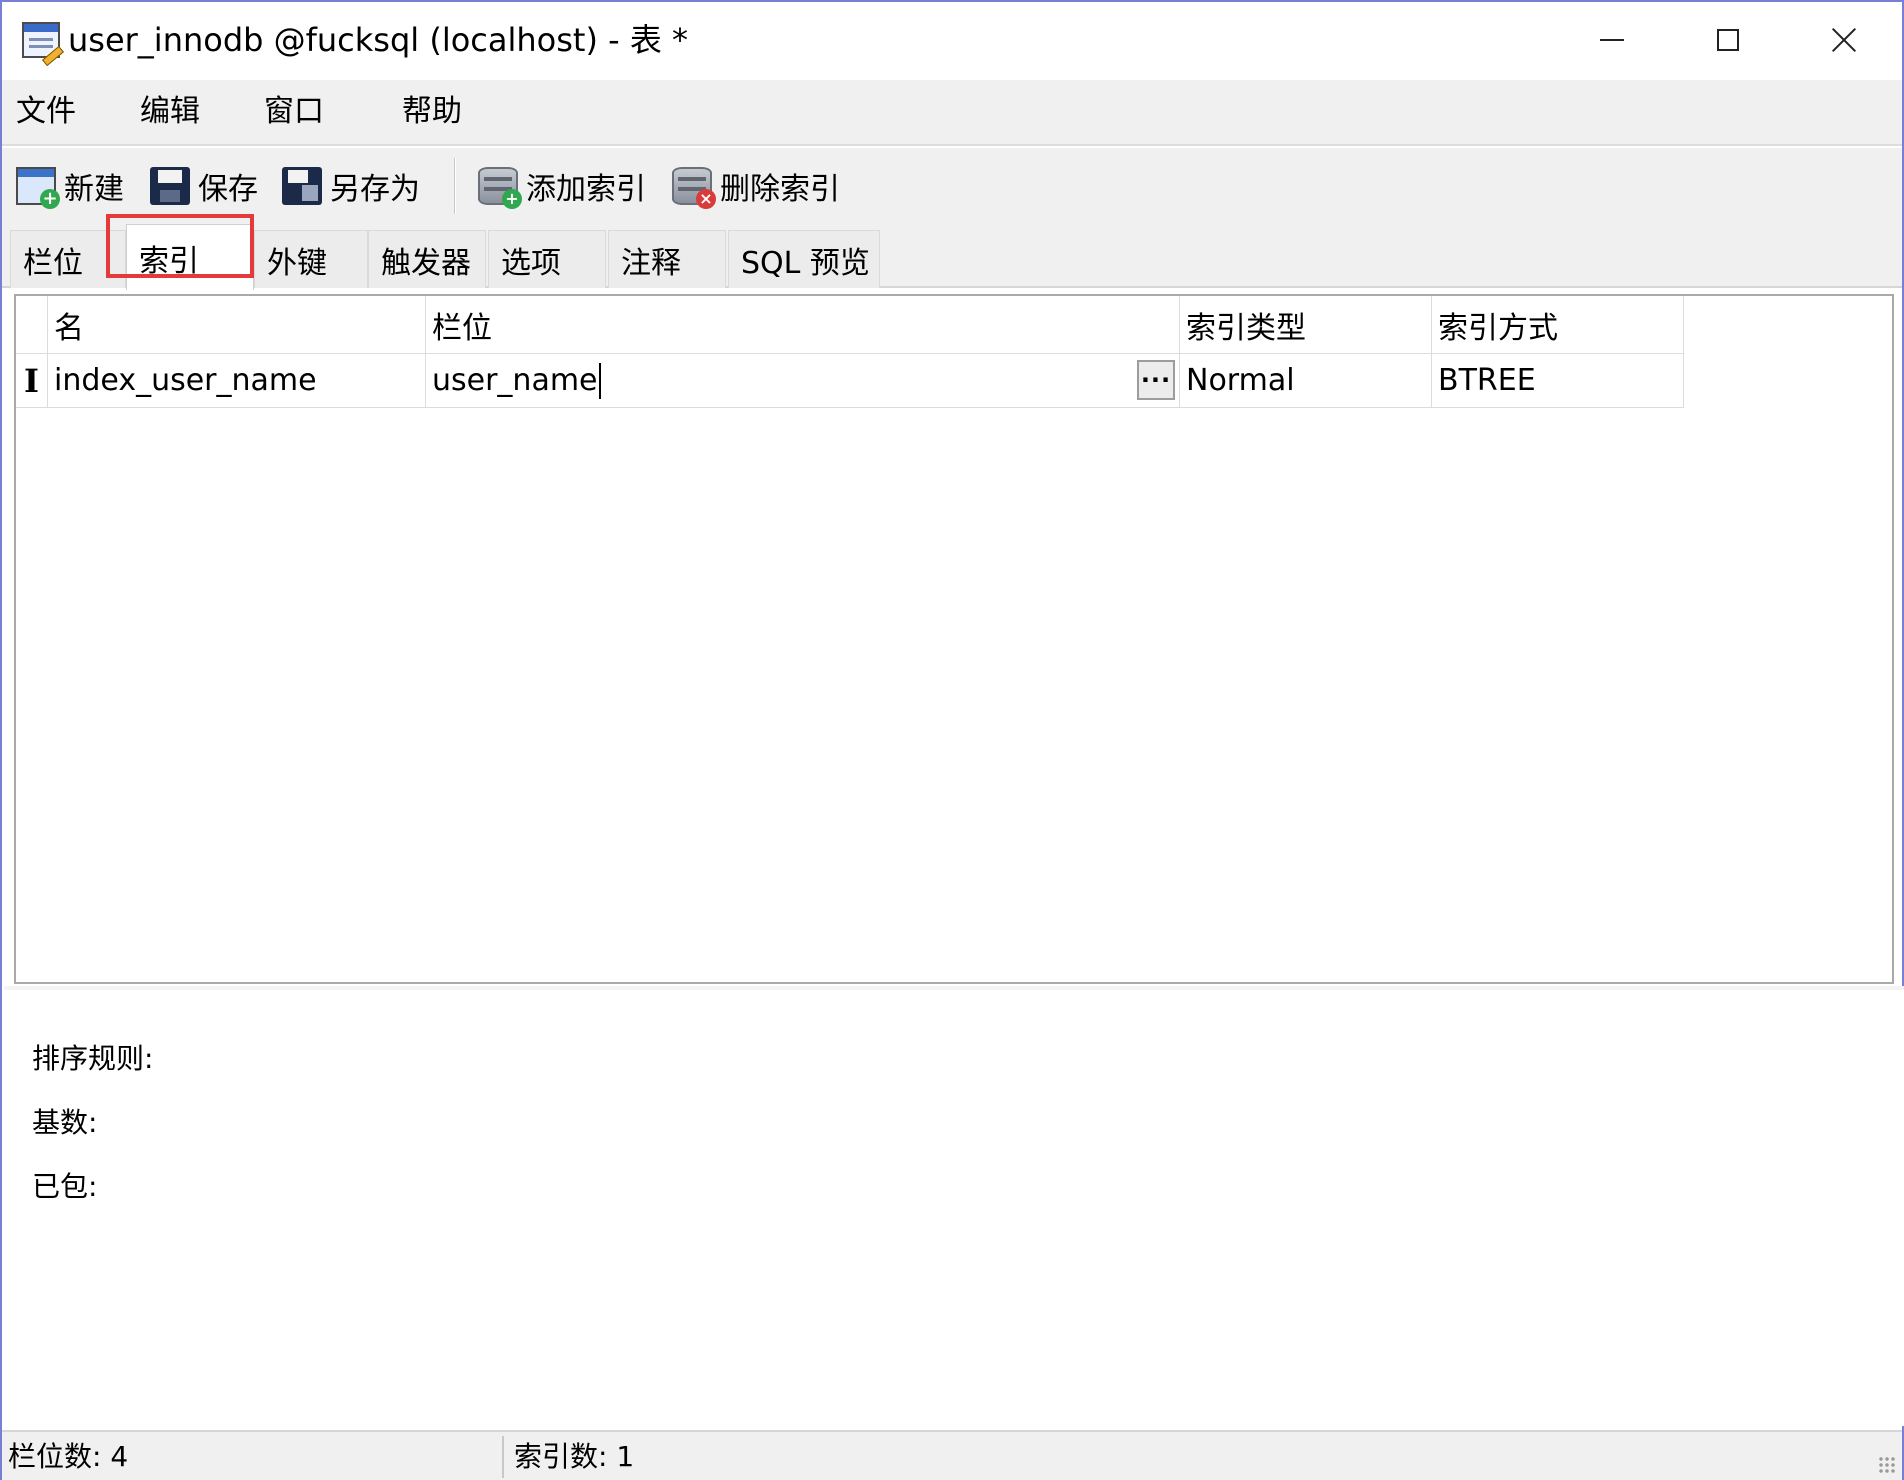 The image size is (1904, 1480). Describe the element at coordinates (803, 324) in the screenshot. I see `column-header-field: 栏位` at that location.